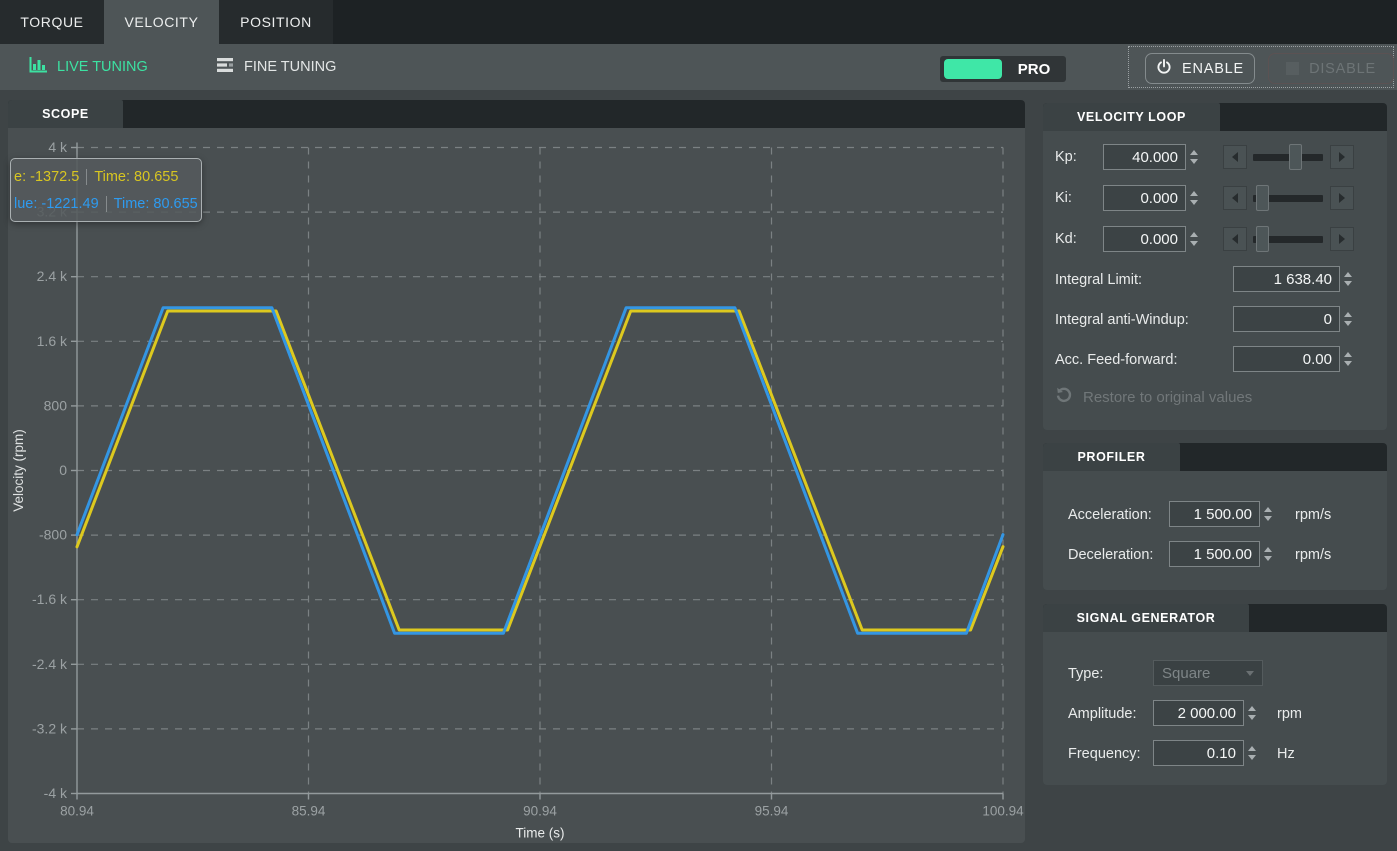 This screenshot has width=1397, height=851. Describe the element at coordinates (65, 114) in the screenshot. I see `scope-tab: SCOPE` at that location.